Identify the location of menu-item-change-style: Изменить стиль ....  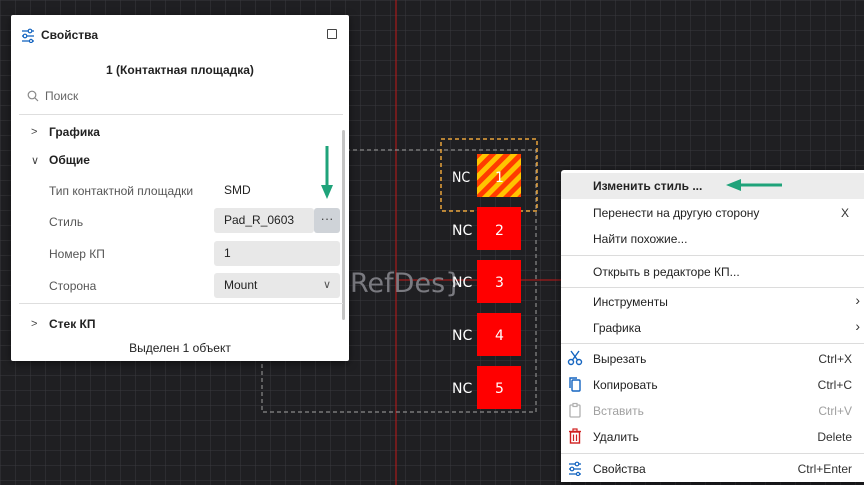
(712, 186).